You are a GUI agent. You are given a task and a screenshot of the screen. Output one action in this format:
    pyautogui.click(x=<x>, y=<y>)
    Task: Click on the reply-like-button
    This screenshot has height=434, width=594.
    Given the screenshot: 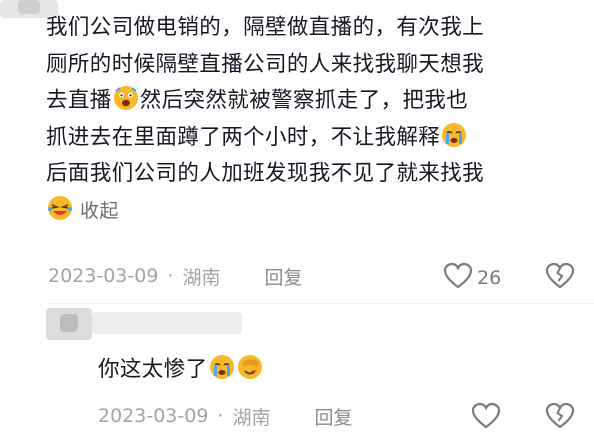 What is the action you would take?
    pyautogui.click(x=486, y=418)
    